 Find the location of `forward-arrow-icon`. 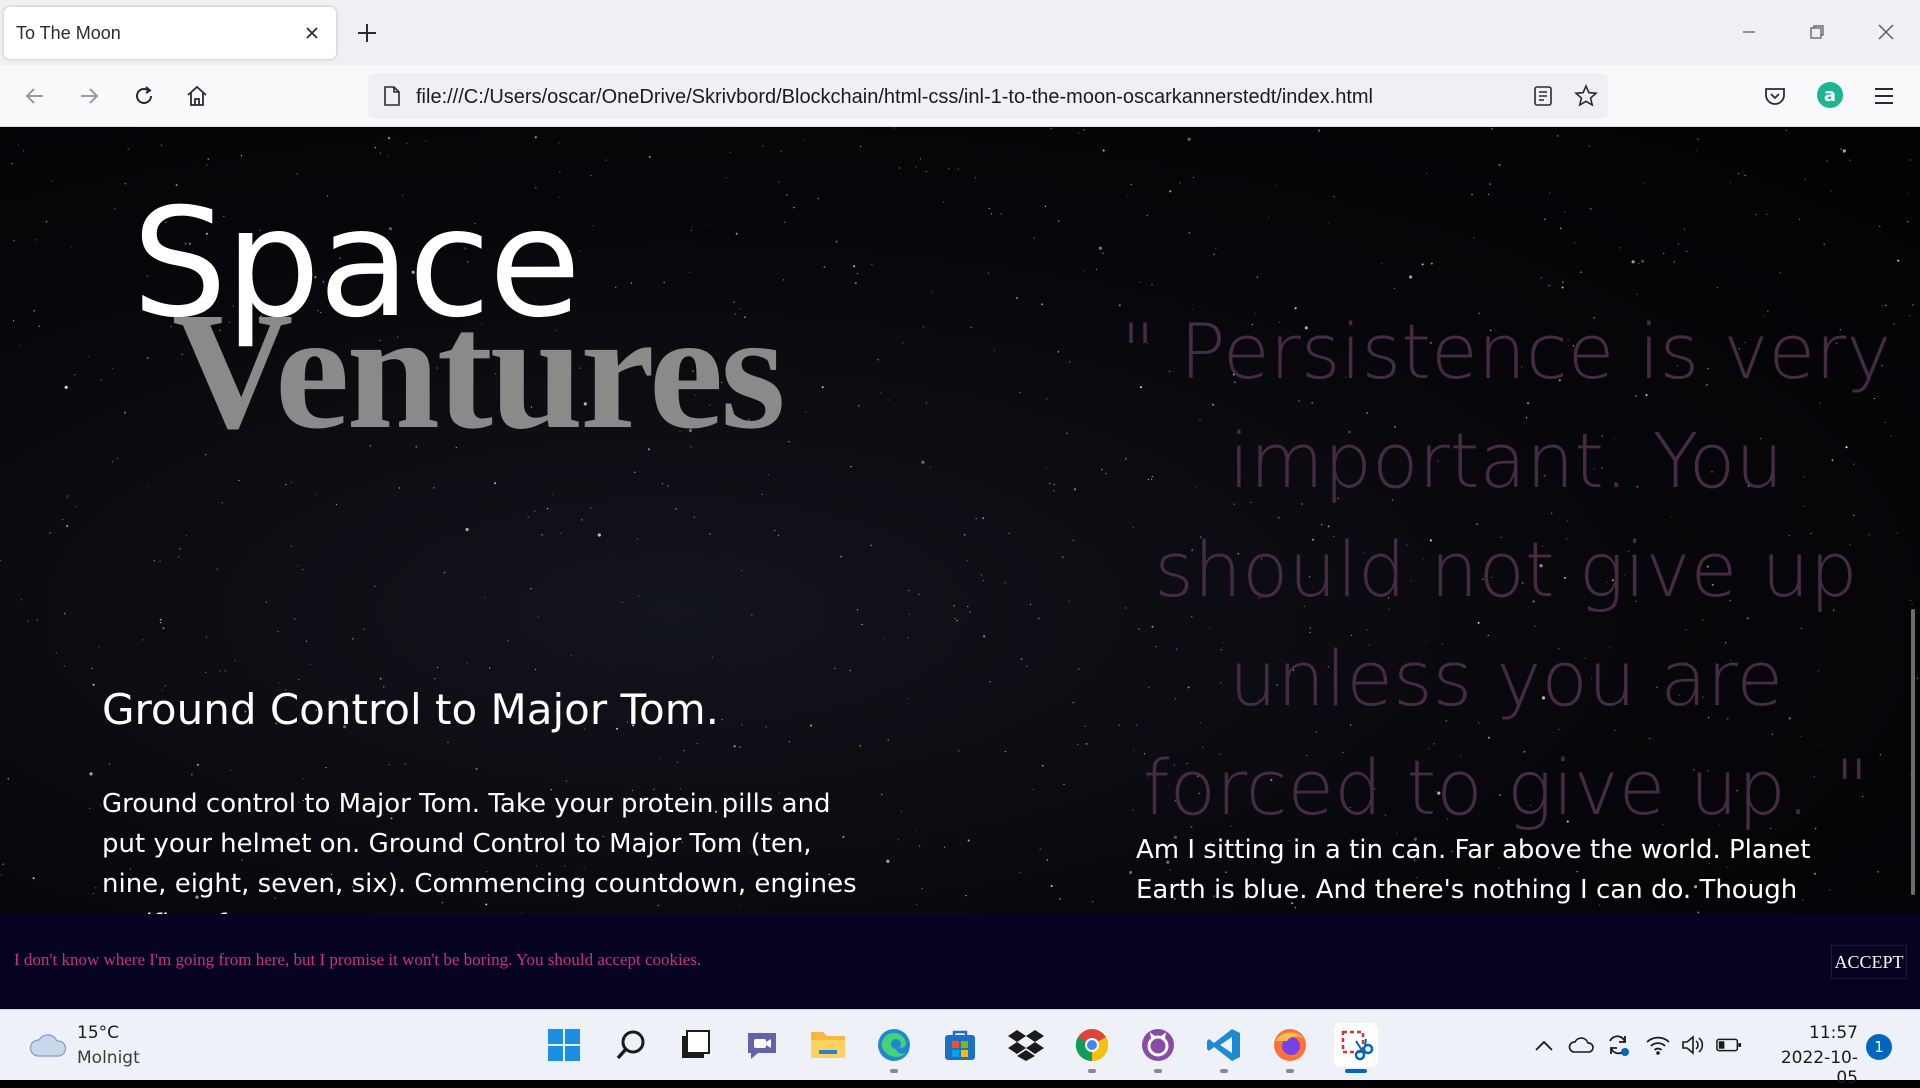

forward-arrow-icon is located at coordinates (89, 96).